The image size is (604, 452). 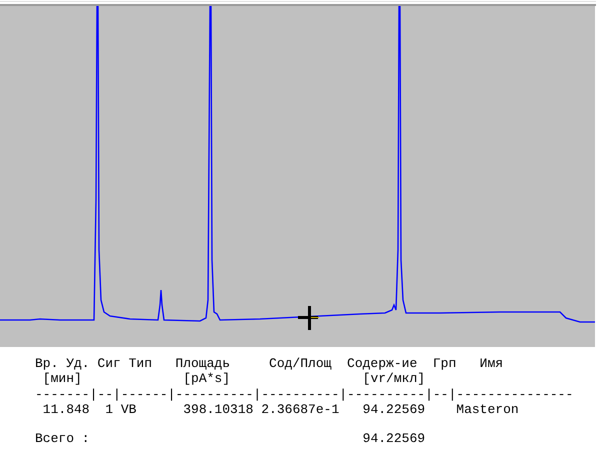 I want to click on total-value: 94.22569, so click(x=394, y=439).